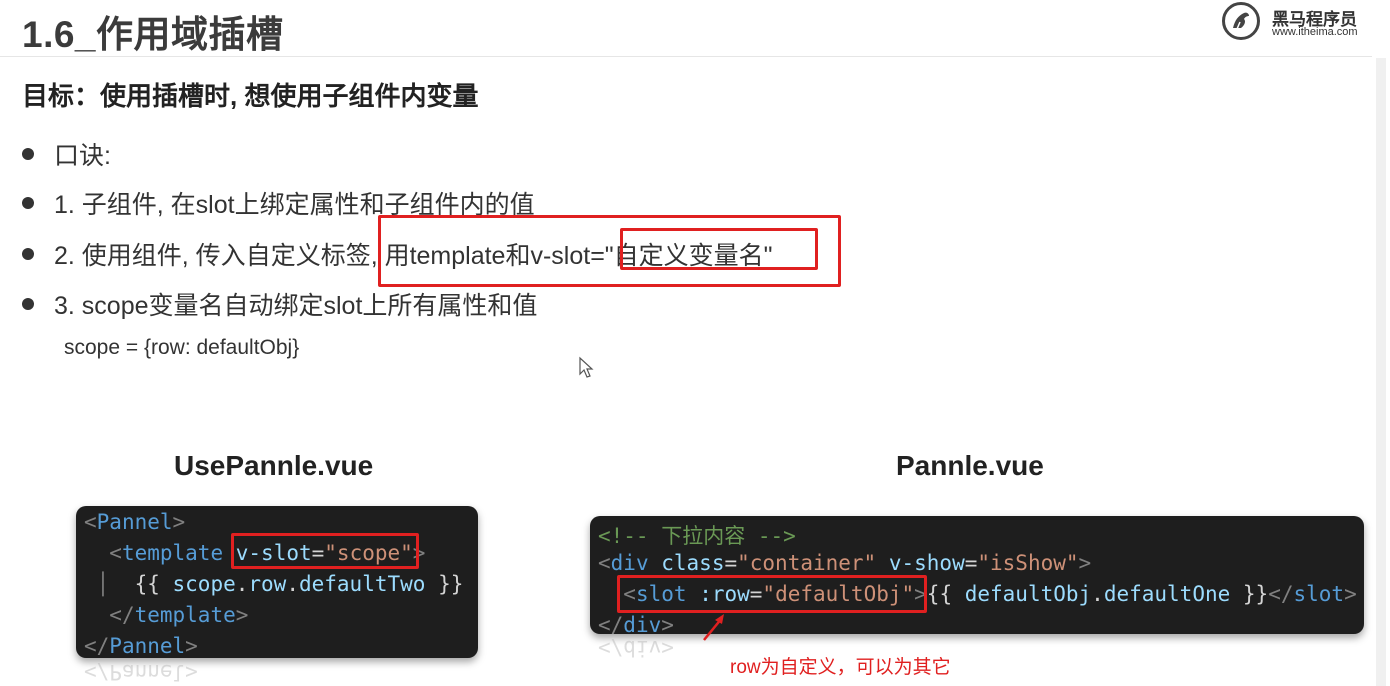 This screenshot has width=1390, height=686. I want to click on scrollbar, so click(1381, 372).